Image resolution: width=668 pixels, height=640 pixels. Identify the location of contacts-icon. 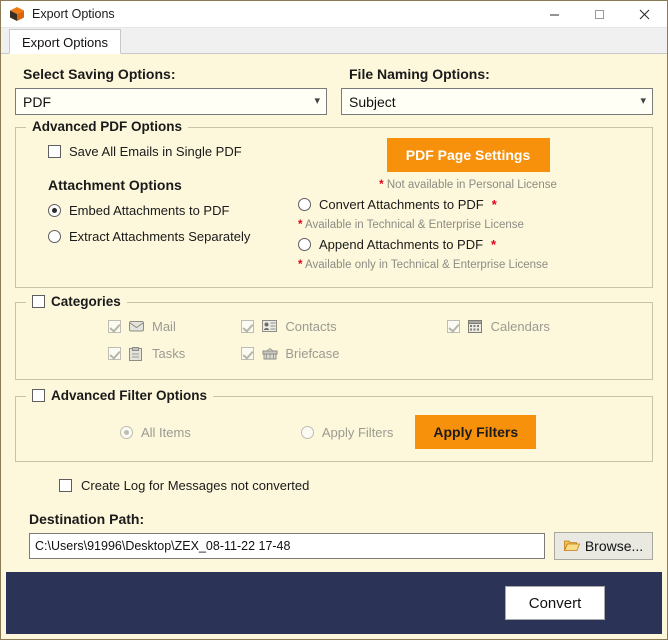
(270, 326).